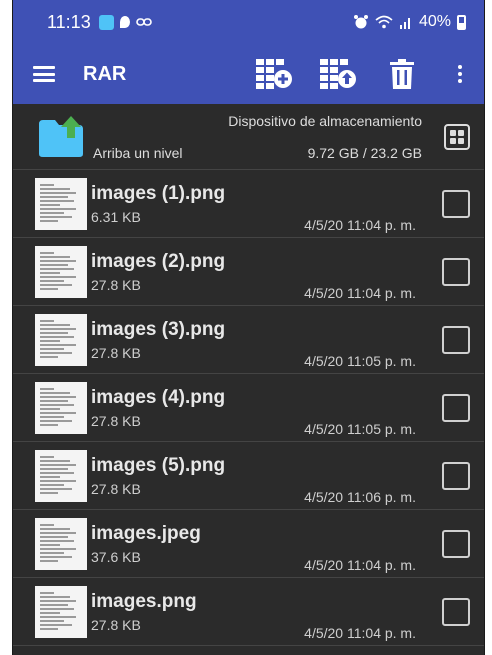  I want to click on battery-icon, so click(461, 22).